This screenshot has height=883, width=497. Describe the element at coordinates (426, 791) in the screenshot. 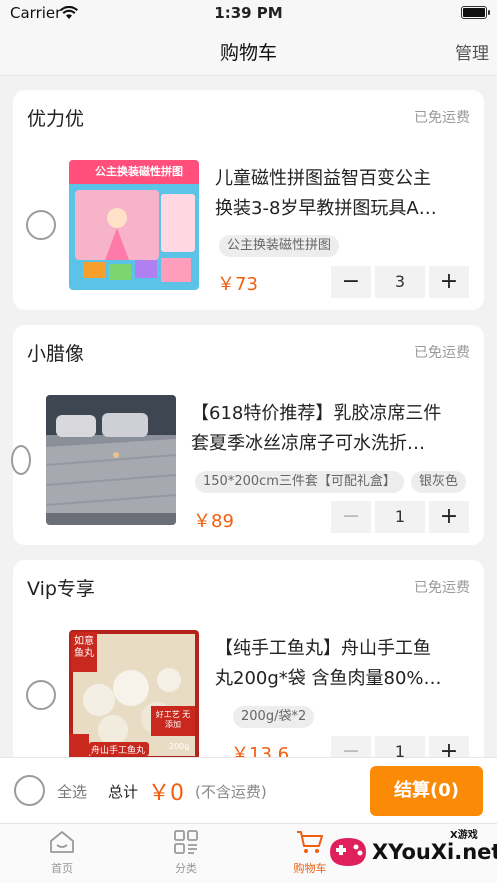

I see `checkout-button: 结算(0)` at that location.